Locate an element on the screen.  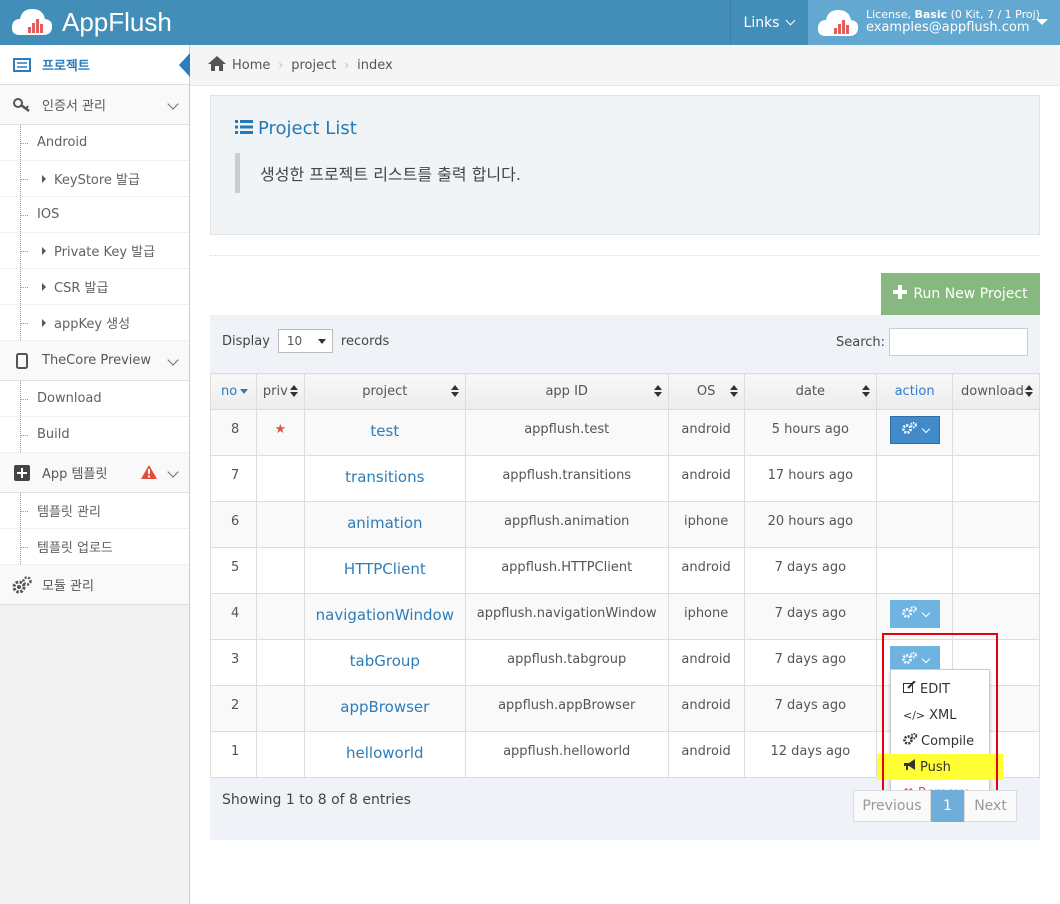
cell-no: 5 is located at coordinates (233, 570).